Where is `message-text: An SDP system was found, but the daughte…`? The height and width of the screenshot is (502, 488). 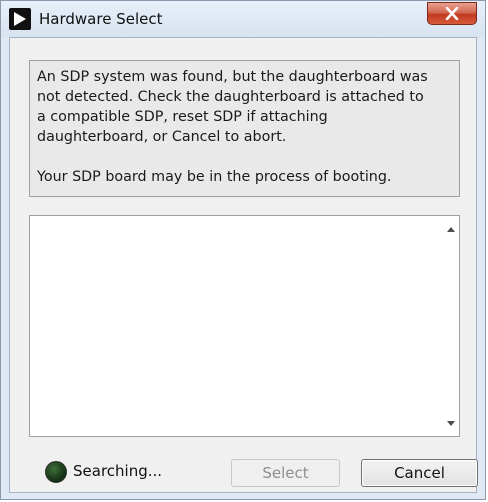 message-text: An SDP system was found, but the daughte… is located at coordinates (232, 107).